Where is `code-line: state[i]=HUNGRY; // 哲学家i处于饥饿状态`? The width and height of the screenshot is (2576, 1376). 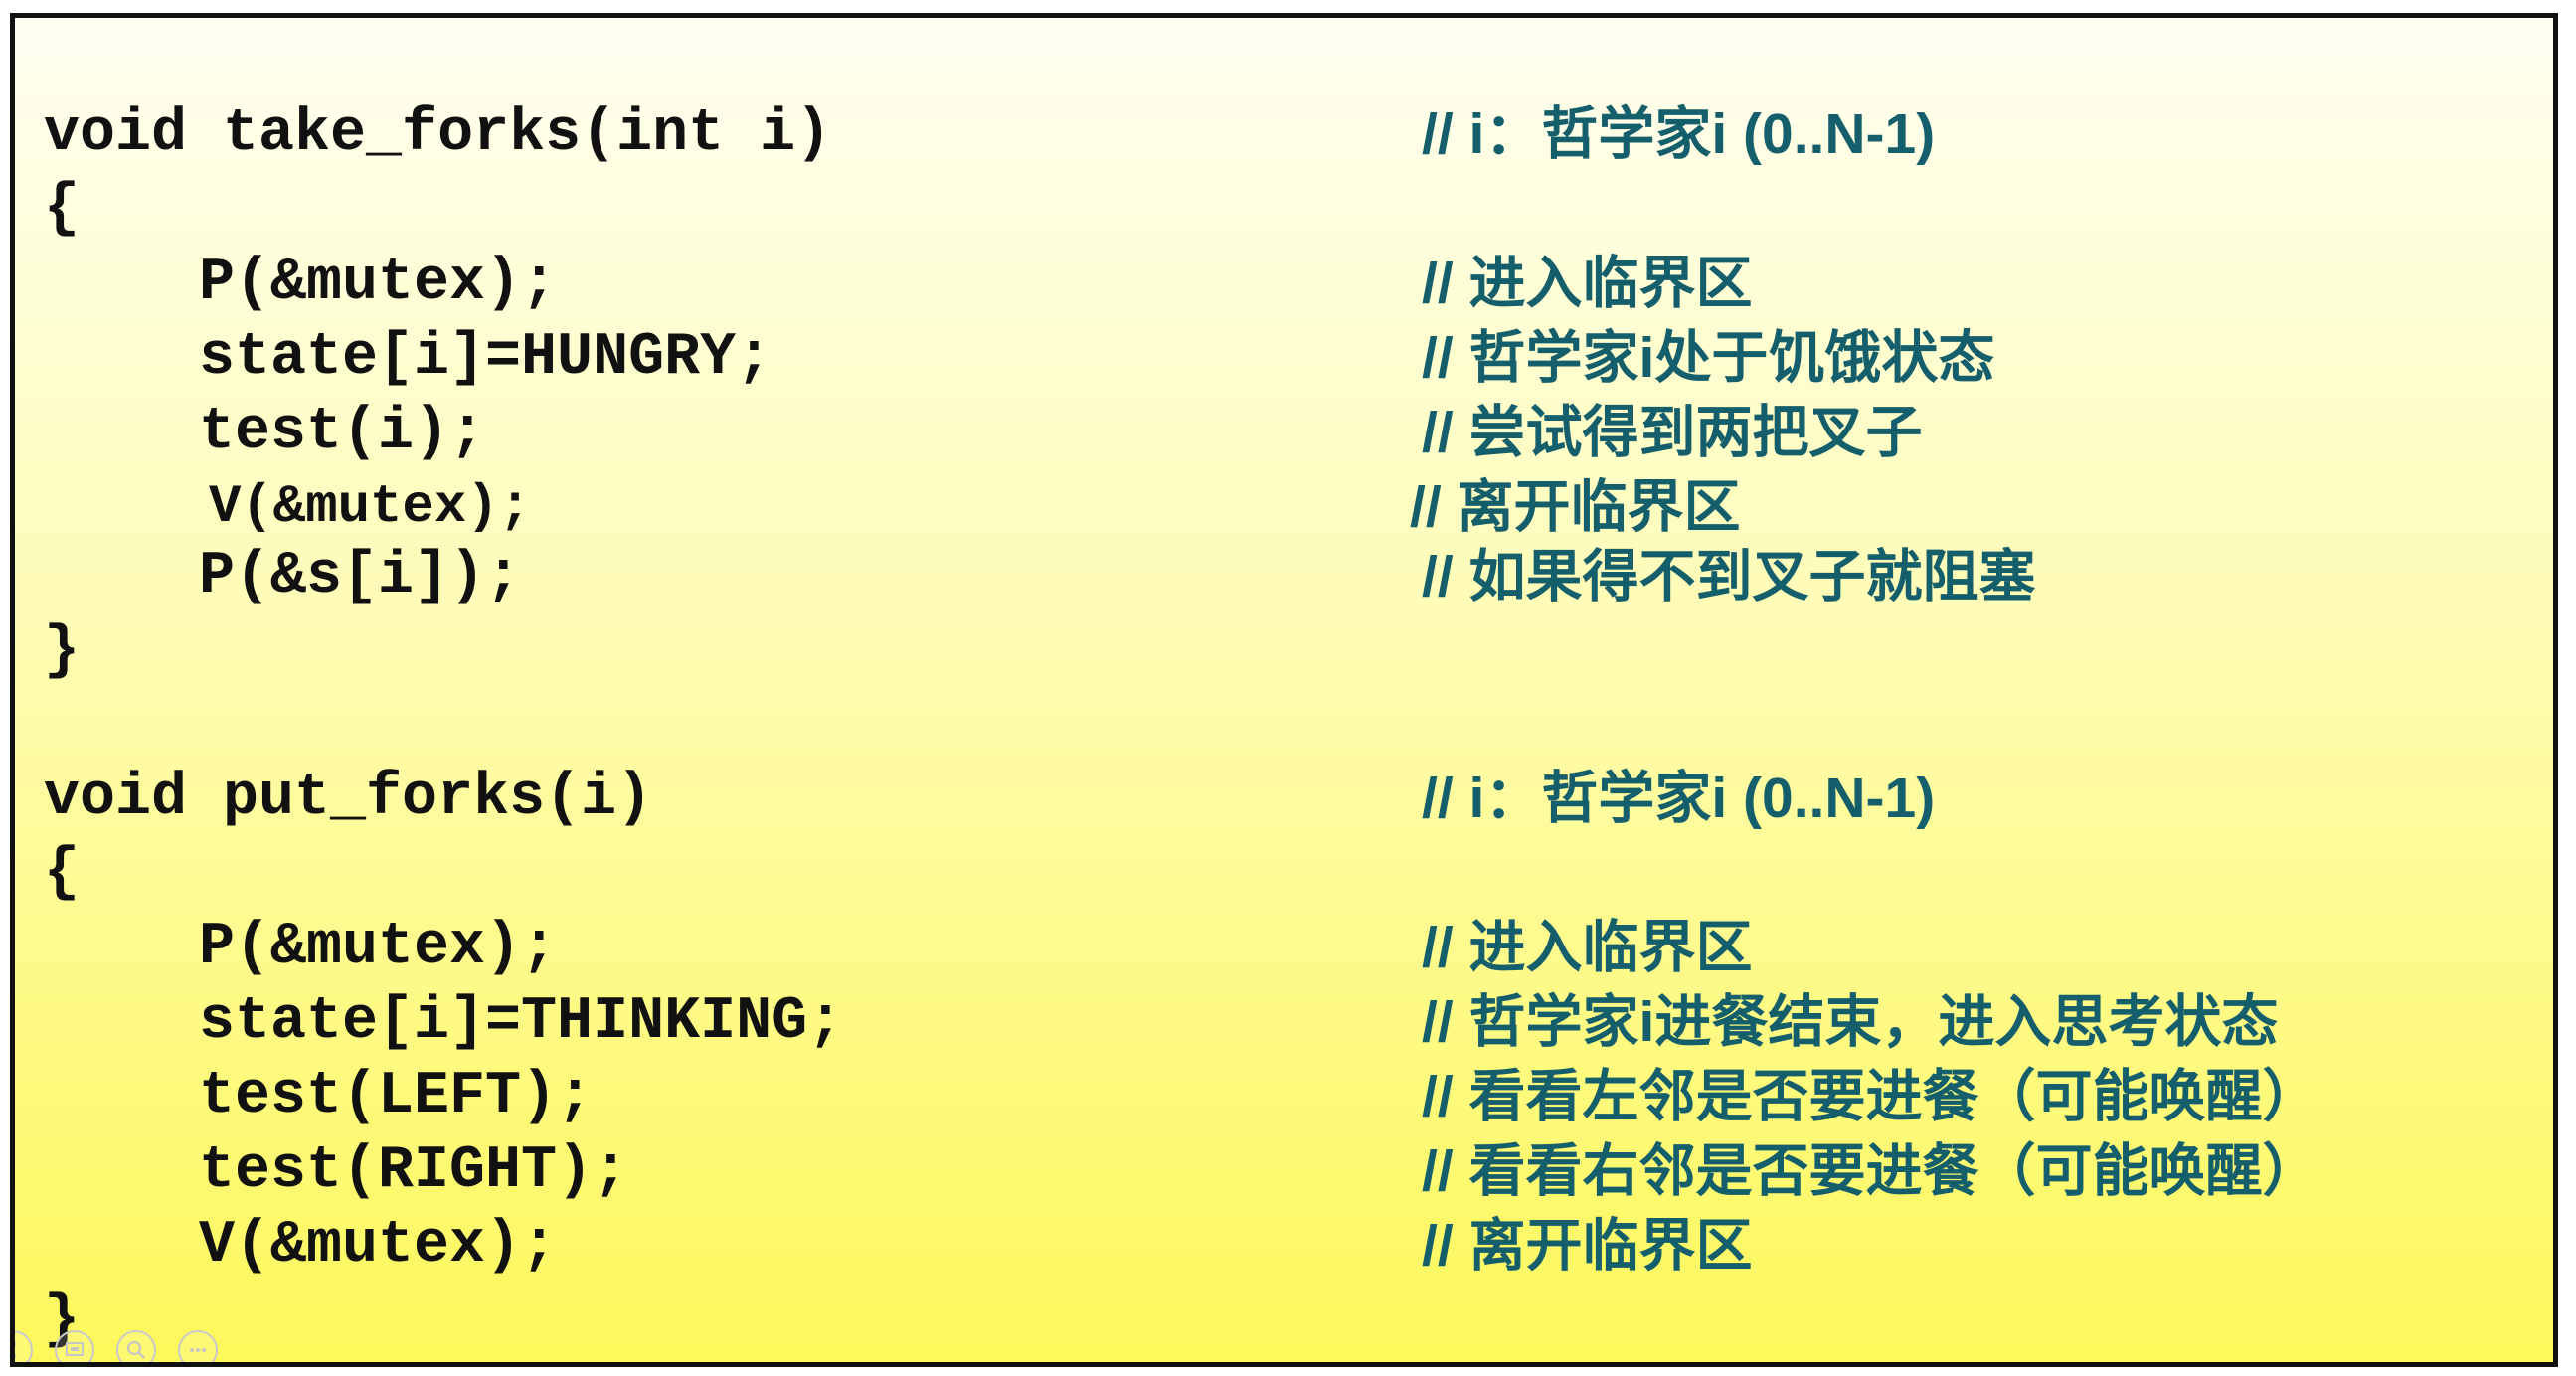
code-line: state[i]=HUNGRY; // 哲学家i处于饥饿状态 is located at coordinates (1284, 358).